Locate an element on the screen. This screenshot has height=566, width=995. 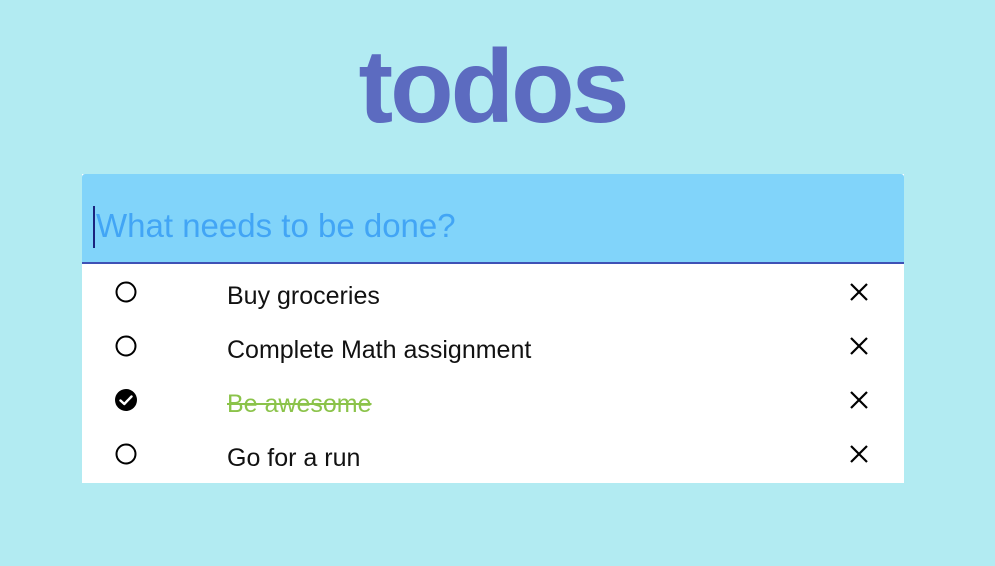
todo-item: Go for a run is located at coordinates (493, 456).